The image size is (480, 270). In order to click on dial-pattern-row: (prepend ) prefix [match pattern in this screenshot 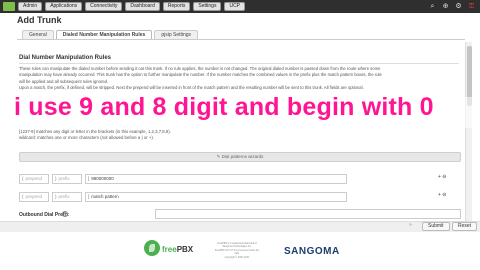, I will do `click(219, 197)`.